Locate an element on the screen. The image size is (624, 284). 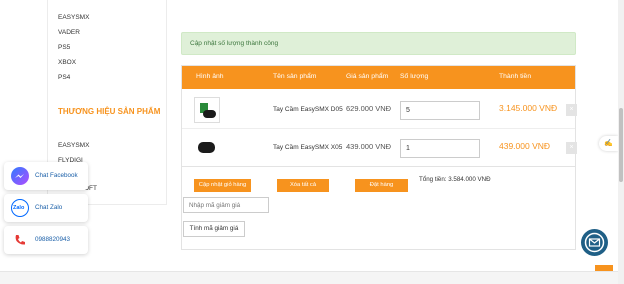
messenger-icon is located at coordinates (20, 176).